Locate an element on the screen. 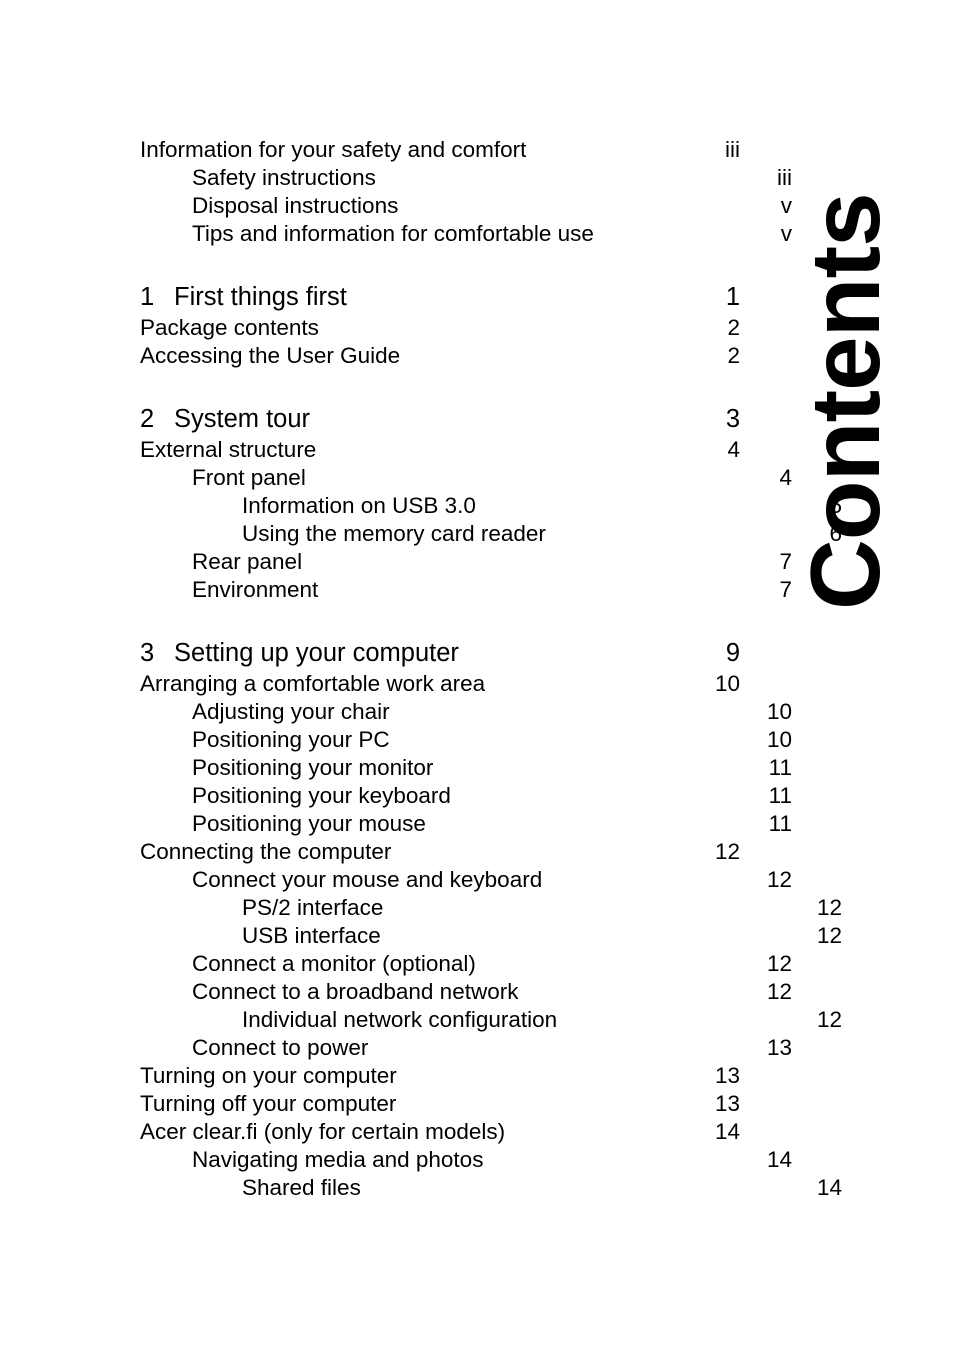  toc-chapter-row: 1 First things first 1 is located at coordinates (440, 297).